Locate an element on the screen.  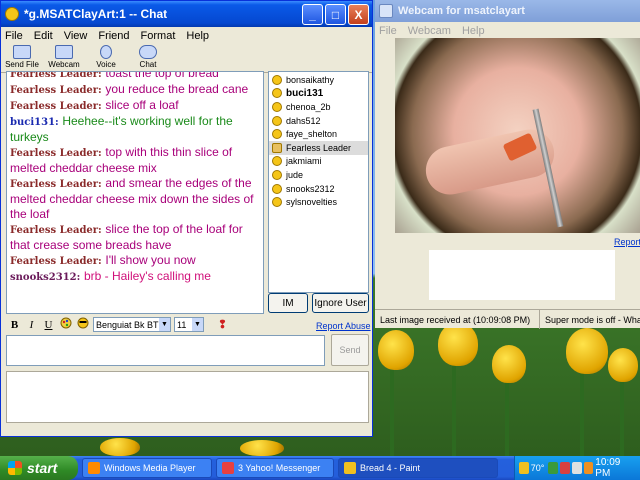
webcam-icon is located at coordinates (64, 52).